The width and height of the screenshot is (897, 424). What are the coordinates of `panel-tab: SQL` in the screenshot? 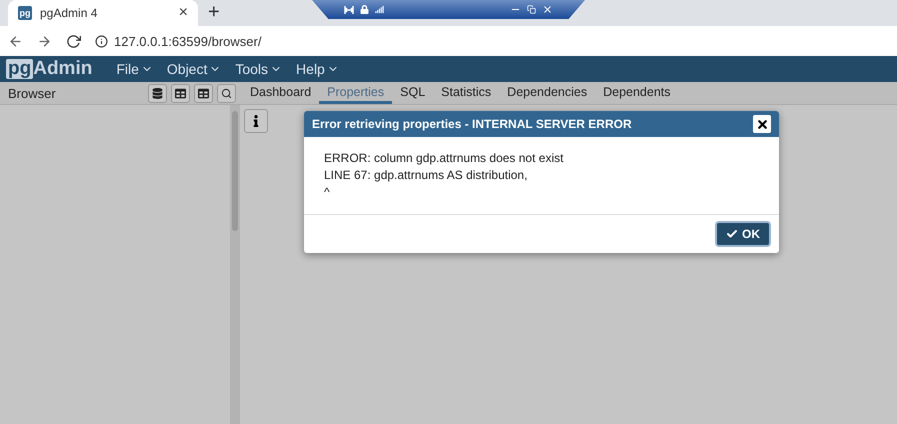 It's located at (413, 93).